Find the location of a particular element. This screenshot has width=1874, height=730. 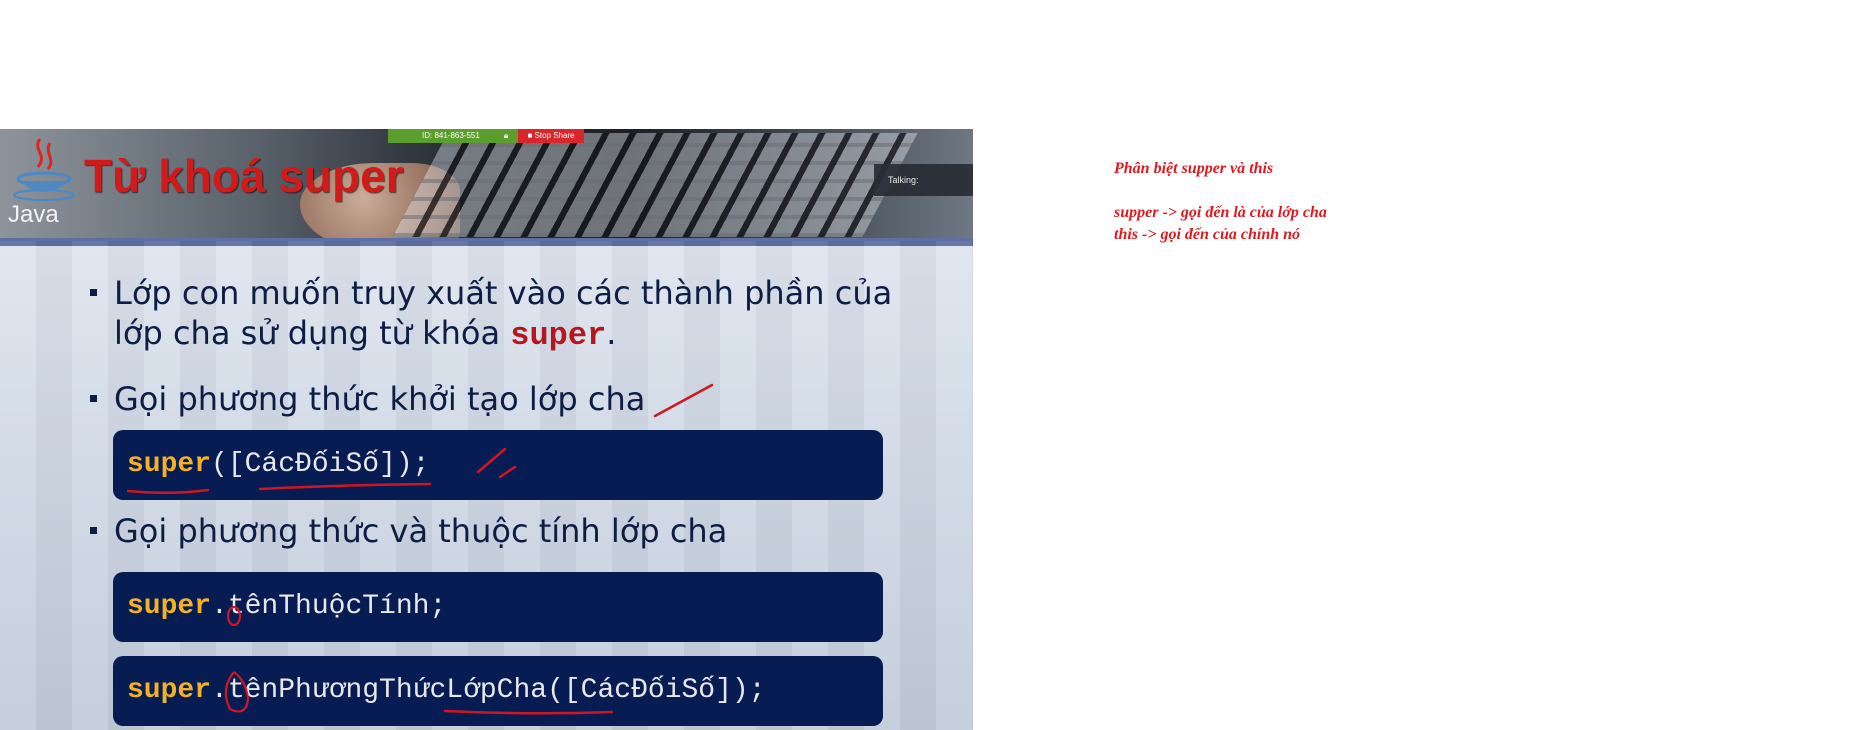

bullet-call-constructor: Gọi phương thức khởi tạo lớp cha is located at coordinates (490, 399).